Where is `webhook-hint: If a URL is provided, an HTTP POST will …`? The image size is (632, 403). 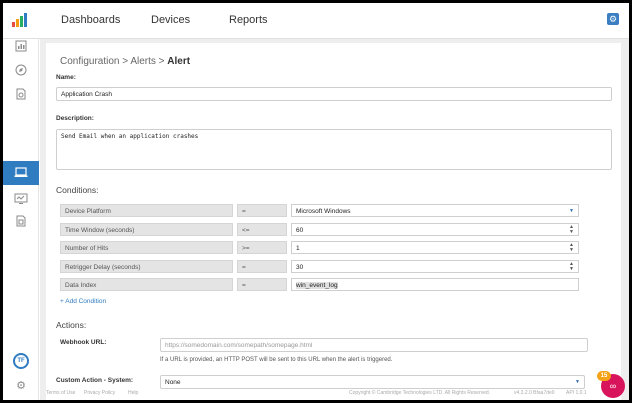 webhook-hint: If a URL is provided, an HTTP POST will … is located at coordinates (276, 360).